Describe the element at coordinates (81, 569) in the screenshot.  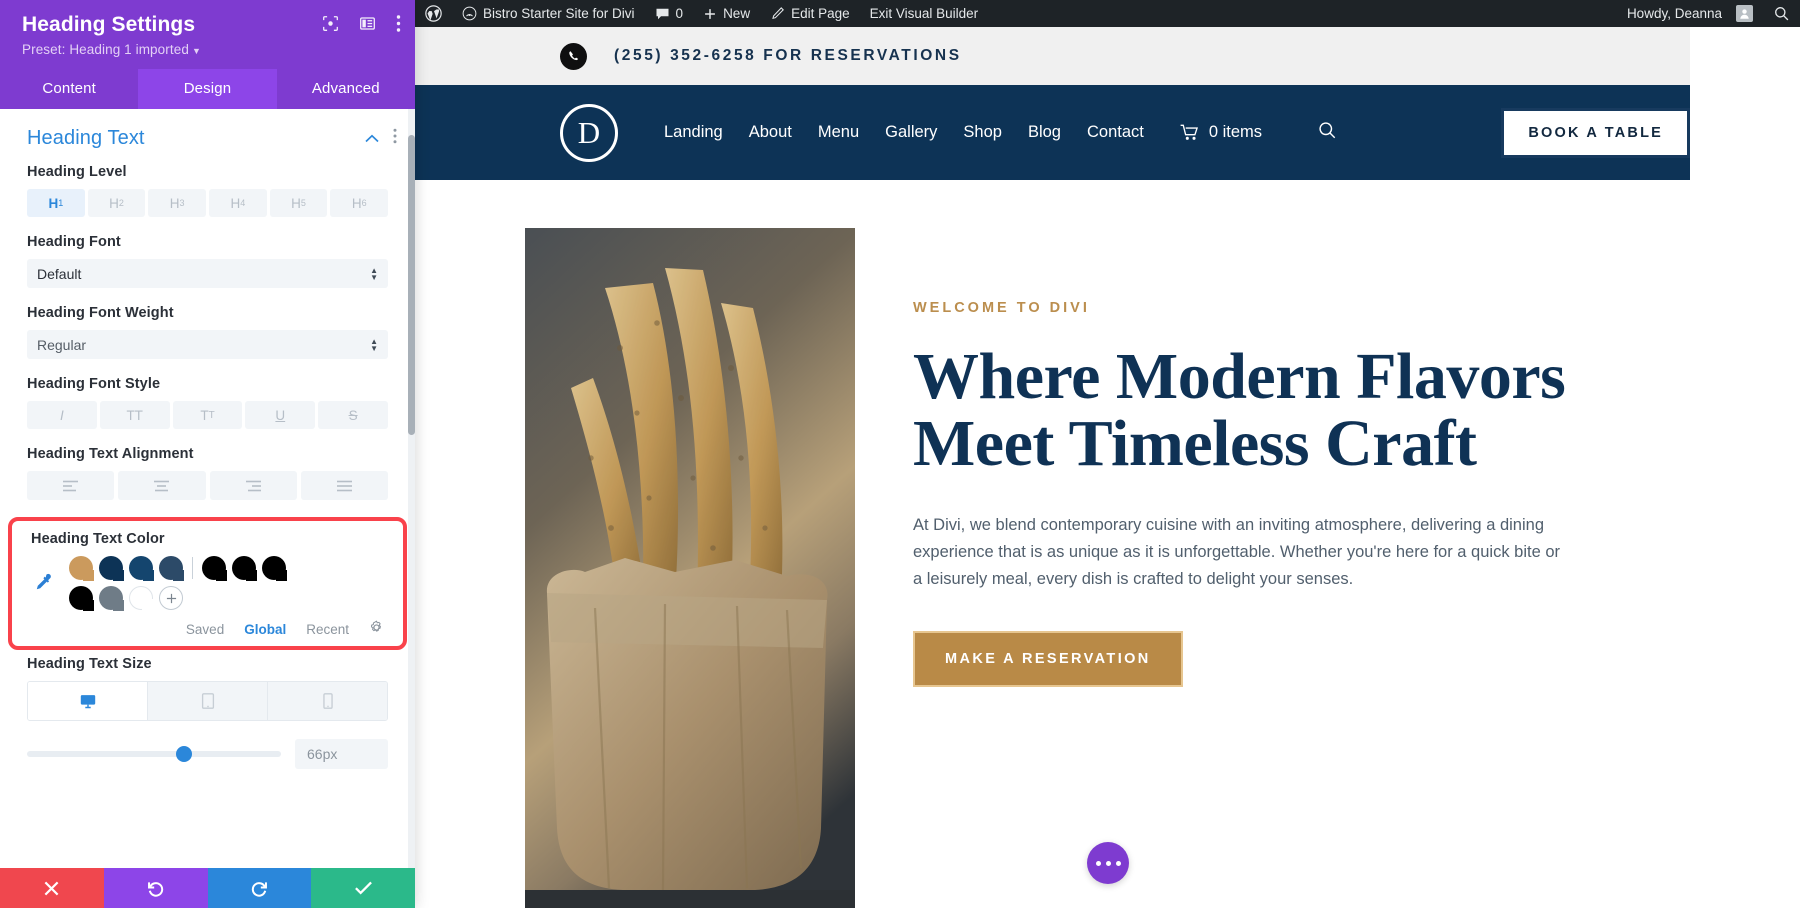
I see `swatch-gold` at that location.